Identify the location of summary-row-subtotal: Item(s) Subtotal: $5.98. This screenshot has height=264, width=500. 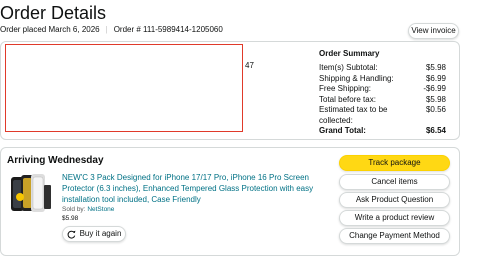
(382, 68).